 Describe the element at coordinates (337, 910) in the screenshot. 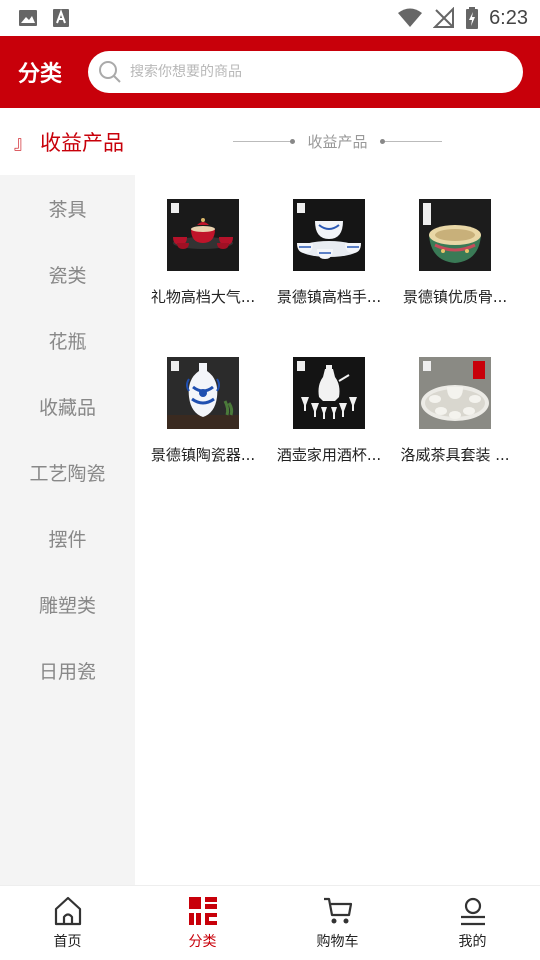

I see `cart-icon` at that location.